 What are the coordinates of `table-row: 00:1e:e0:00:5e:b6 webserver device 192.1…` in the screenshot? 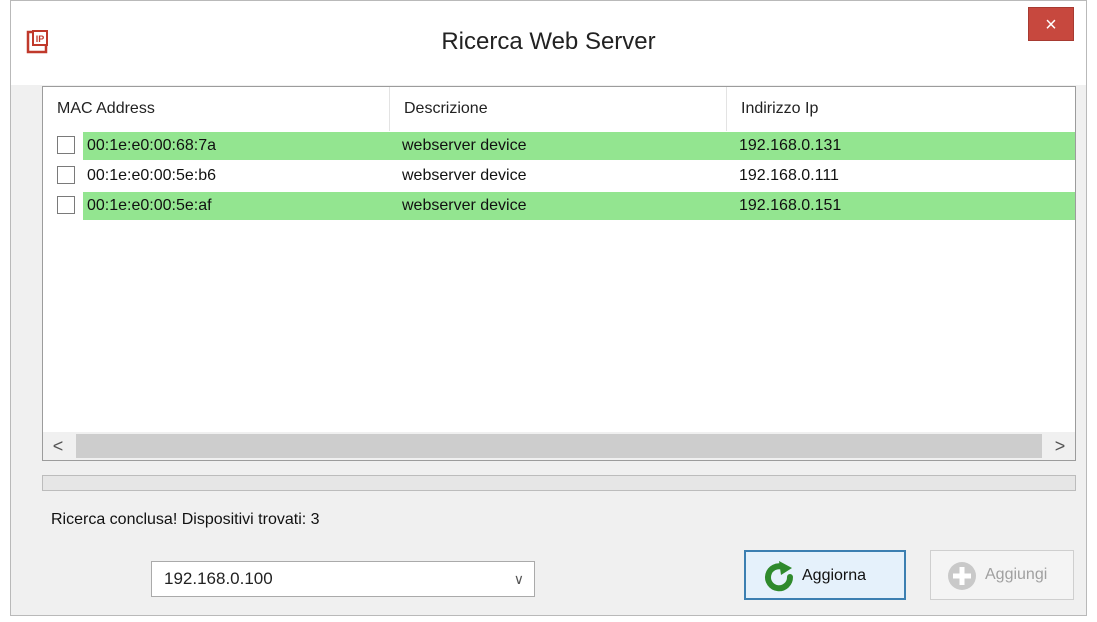 It's located at (559, 176).